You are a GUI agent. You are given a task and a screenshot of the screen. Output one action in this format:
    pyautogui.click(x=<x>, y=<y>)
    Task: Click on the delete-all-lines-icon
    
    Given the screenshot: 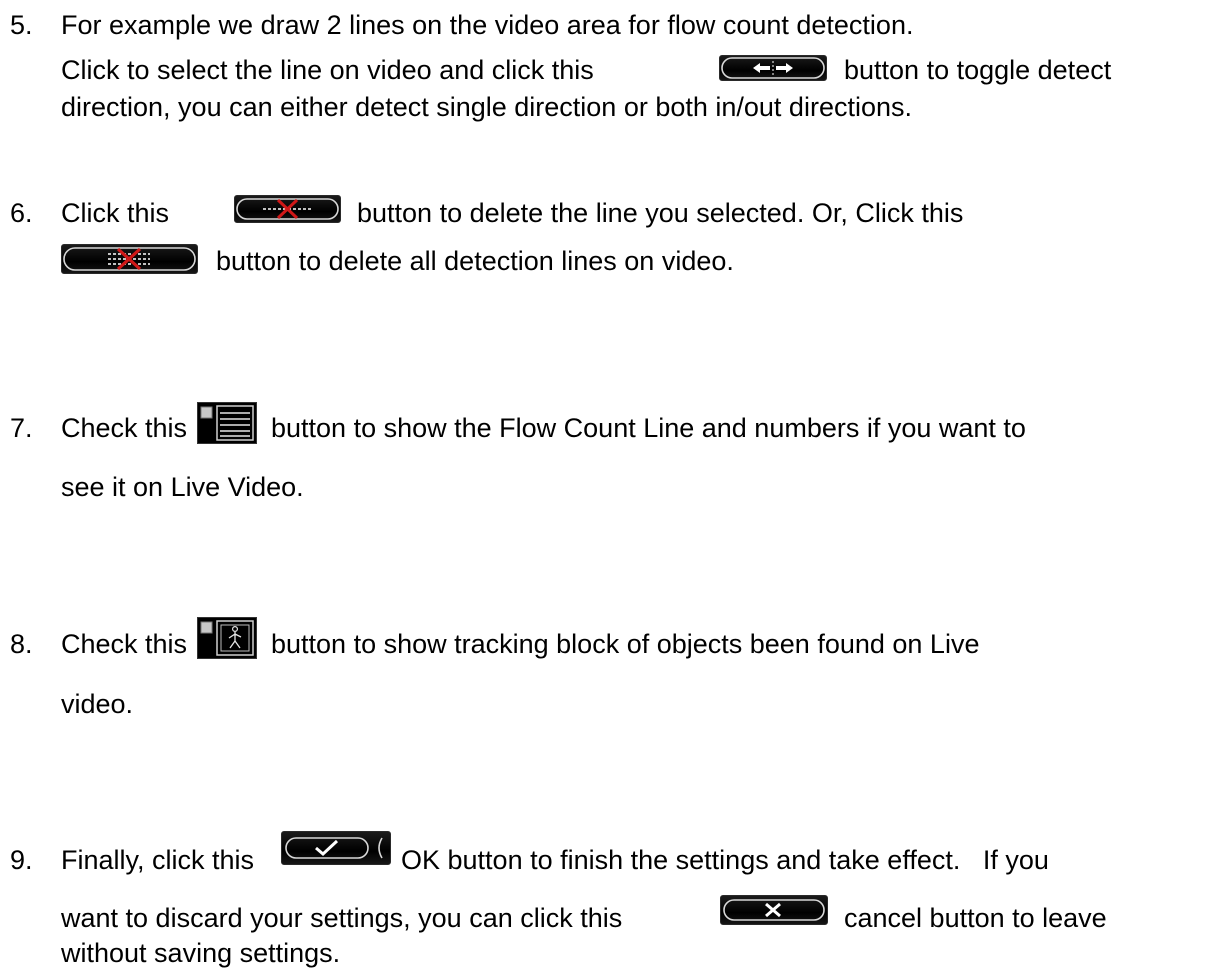 What is the action you would take?
    pyautogui.click(x=129, y=259)
    